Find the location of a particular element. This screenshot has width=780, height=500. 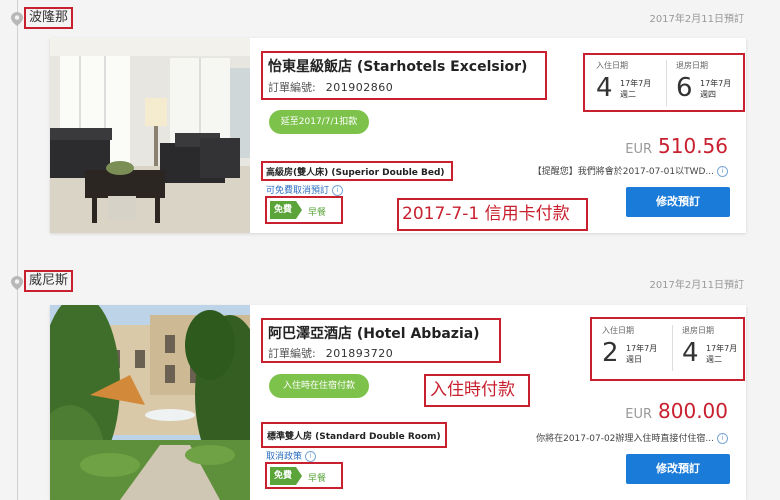

checkin-weekday: 週日 is located at coordinates (634, 359).